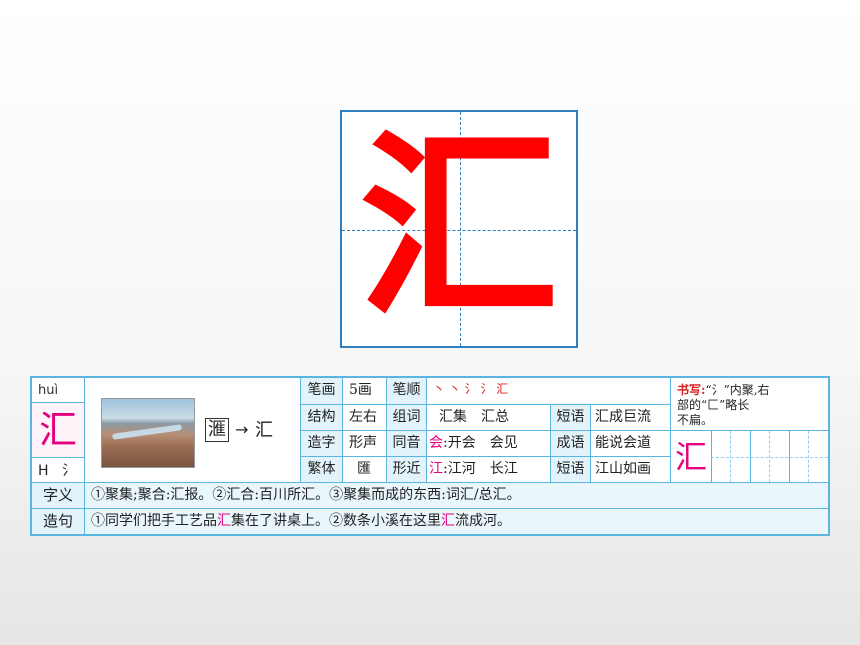  I want to click on ancient-character: 滙, so click(217, 430).